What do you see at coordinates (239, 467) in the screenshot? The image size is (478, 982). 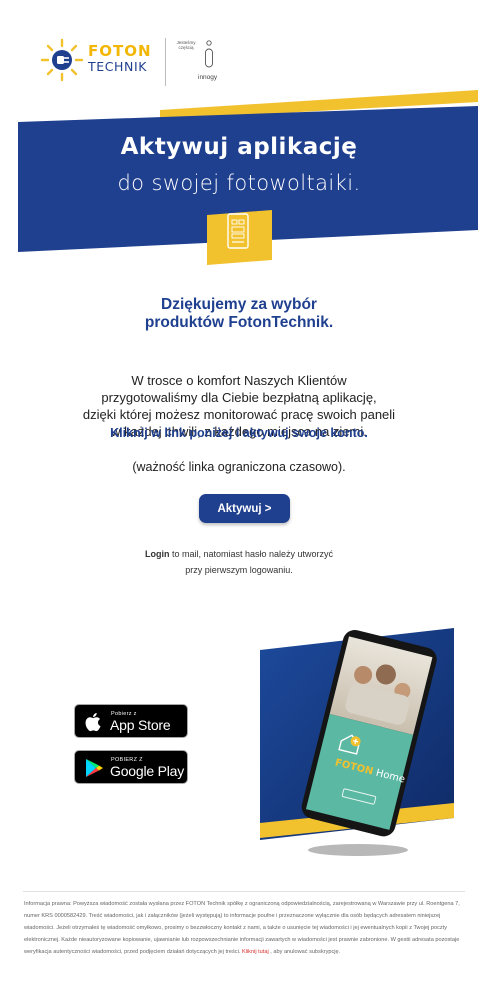 I see `link-validity-note: (ważność linka ograniczona czasowo).` at bounding box center [239, 467].